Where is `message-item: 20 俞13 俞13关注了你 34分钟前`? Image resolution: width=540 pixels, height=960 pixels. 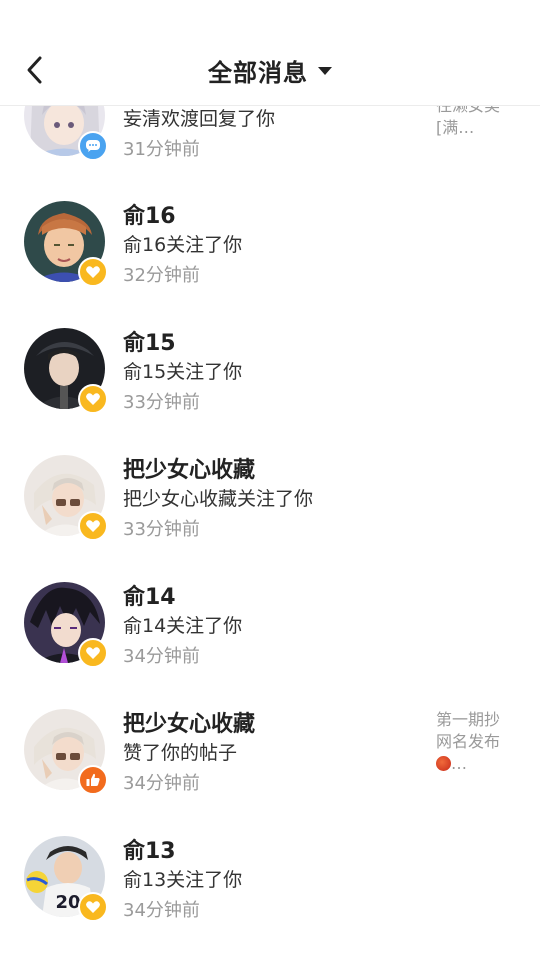
message-item: 20 俞13 俞13关注了你 34分钟前 is located at coordinates (270, 898).